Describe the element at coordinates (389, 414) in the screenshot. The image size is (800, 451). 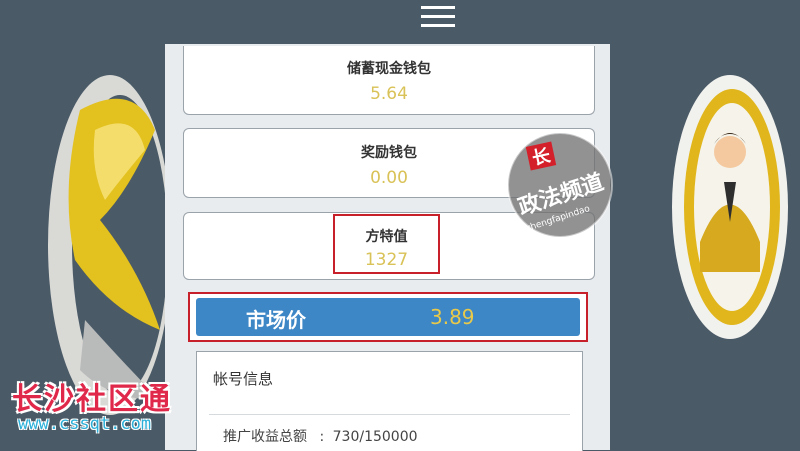
I see `account-divider` at that location.